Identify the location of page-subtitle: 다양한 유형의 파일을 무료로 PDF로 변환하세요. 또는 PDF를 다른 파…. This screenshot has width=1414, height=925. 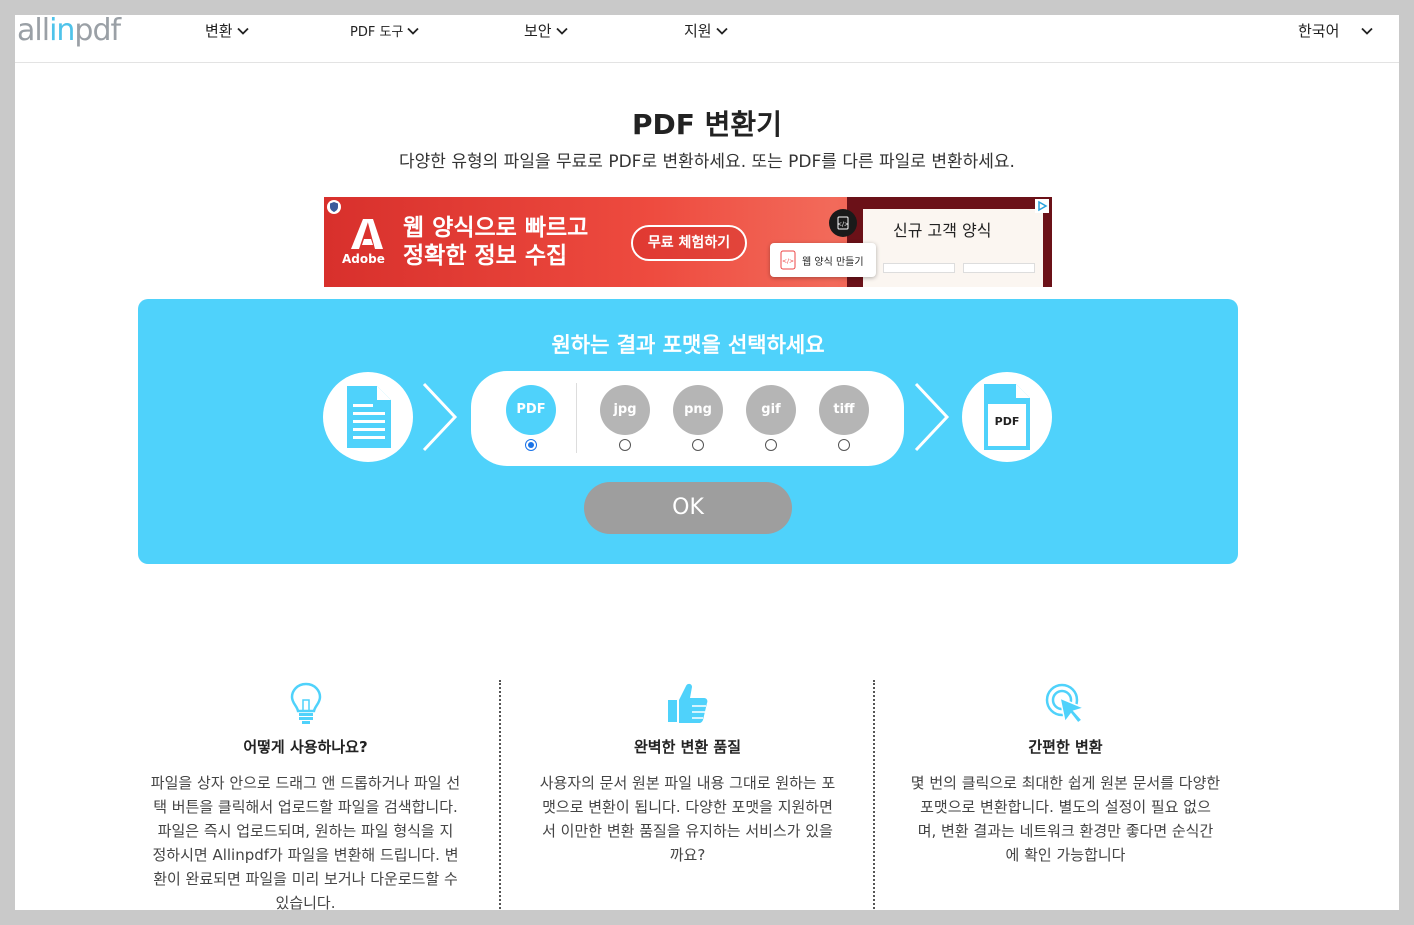
(707, 162).